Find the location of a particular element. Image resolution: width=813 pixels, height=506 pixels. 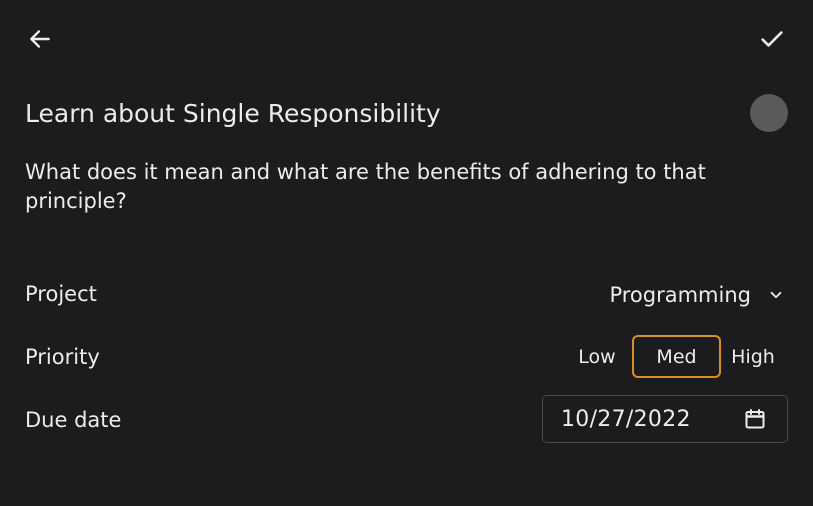

chevron-down-icon is located at coordinates (776, 295).